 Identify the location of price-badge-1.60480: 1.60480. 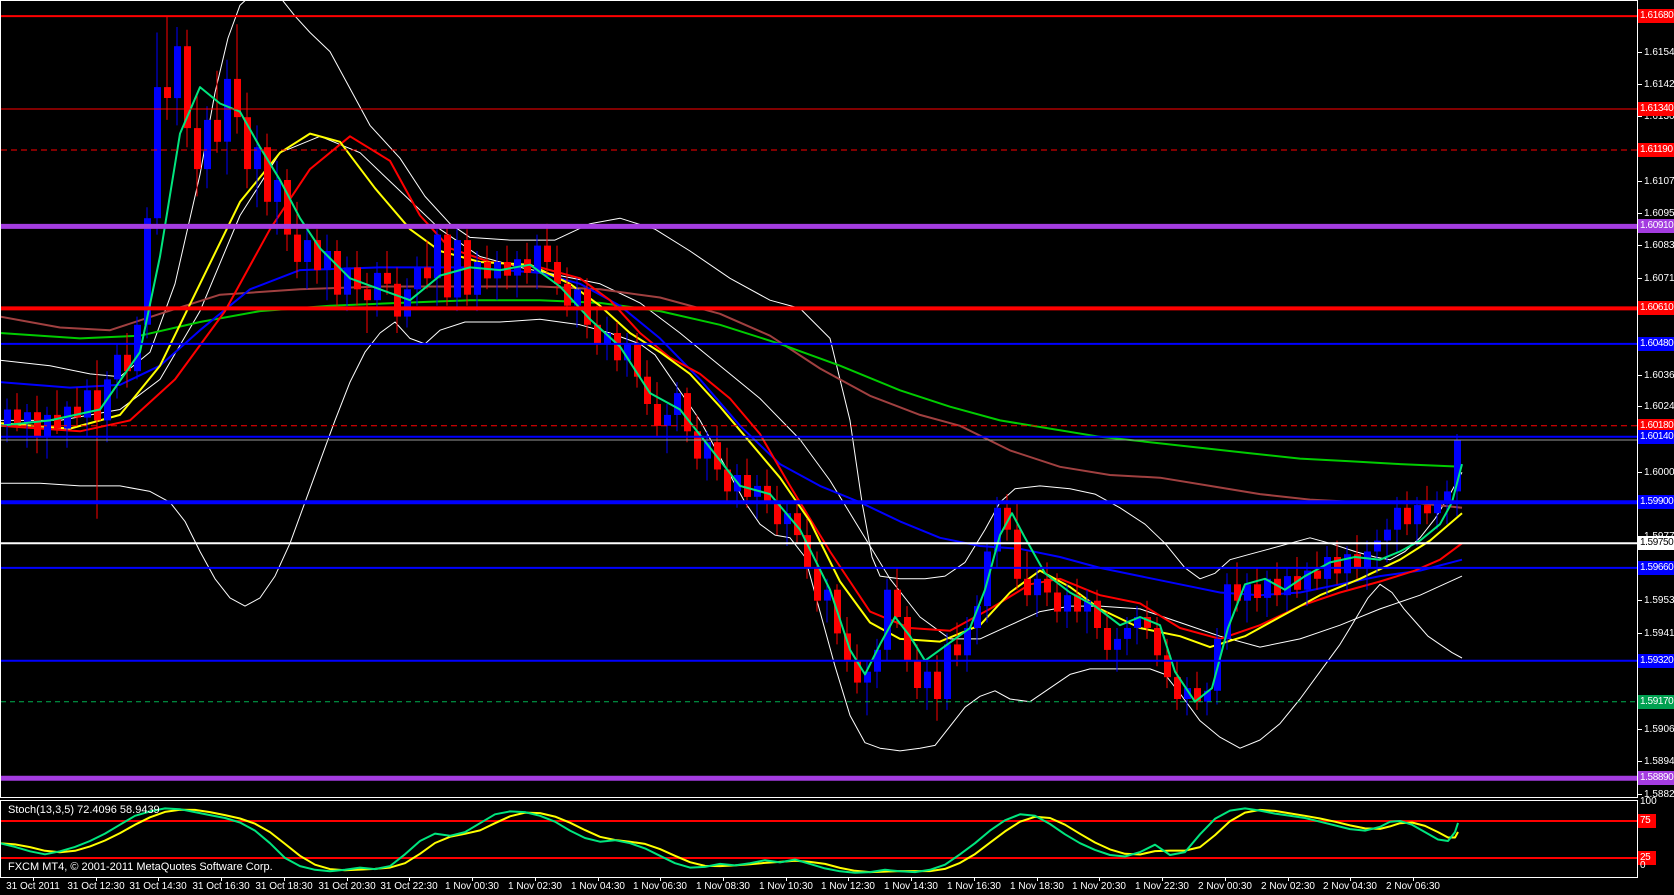
(1656, 344).